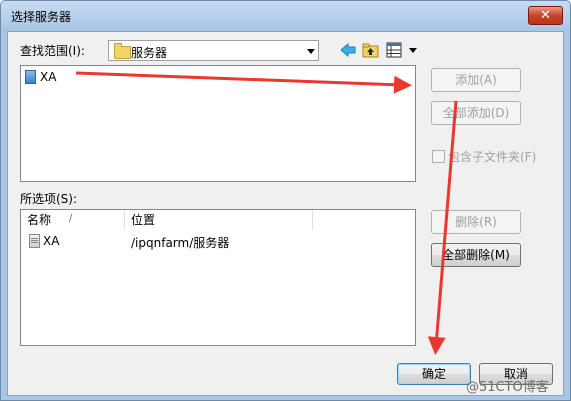  Describe the element at coordinates (507, 387) in the screenshot. I see `watermark: @51CTO博客` at that location.